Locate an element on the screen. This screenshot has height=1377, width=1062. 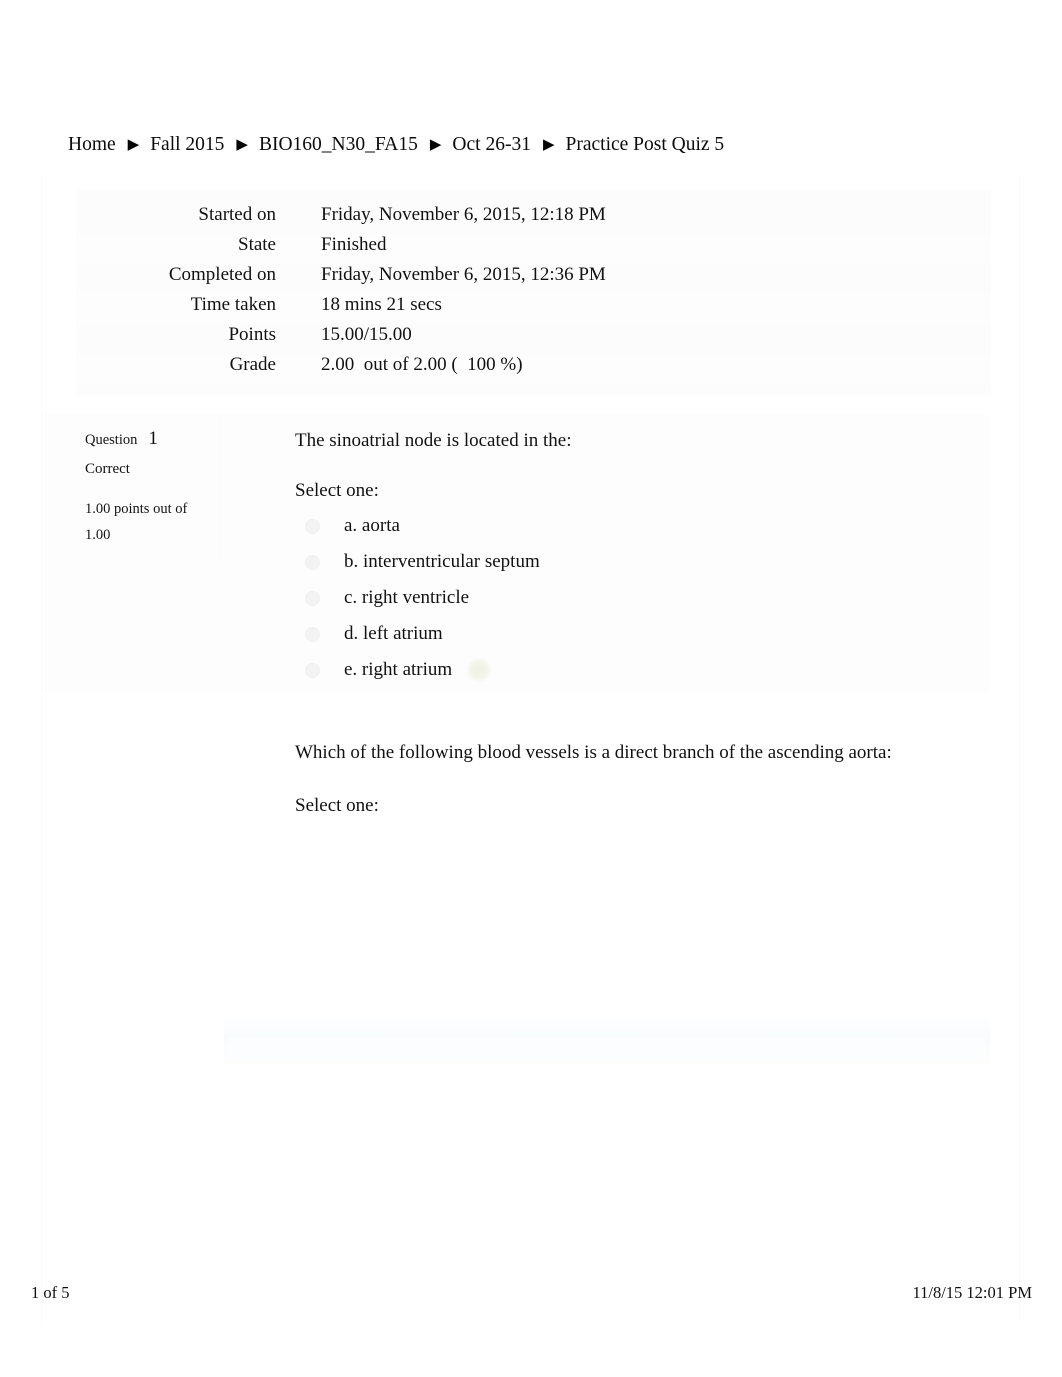
answer-option-b: b. interventricular septum is located at coordinates (642, 562).